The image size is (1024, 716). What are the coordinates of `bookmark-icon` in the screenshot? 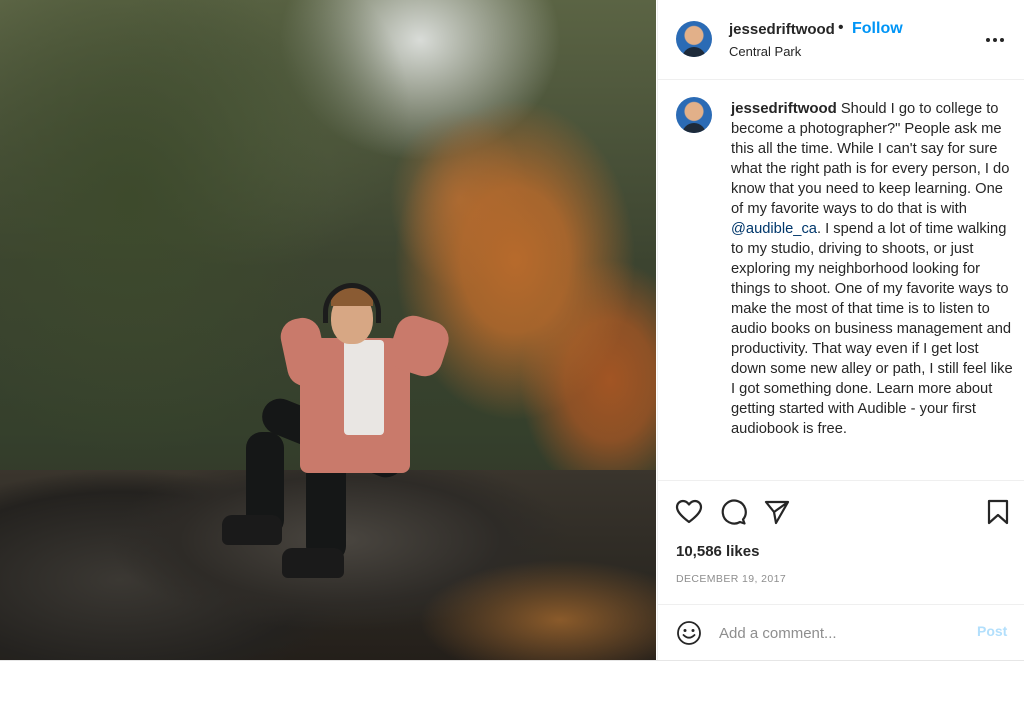 It's located at (998, 512).